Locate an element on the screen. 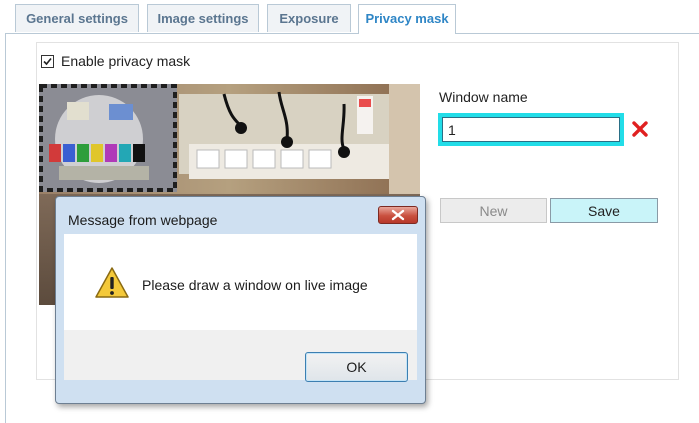 The height and width of the screenshot is (423, 699). new-window-button: New is located at coordinates (493, 210).